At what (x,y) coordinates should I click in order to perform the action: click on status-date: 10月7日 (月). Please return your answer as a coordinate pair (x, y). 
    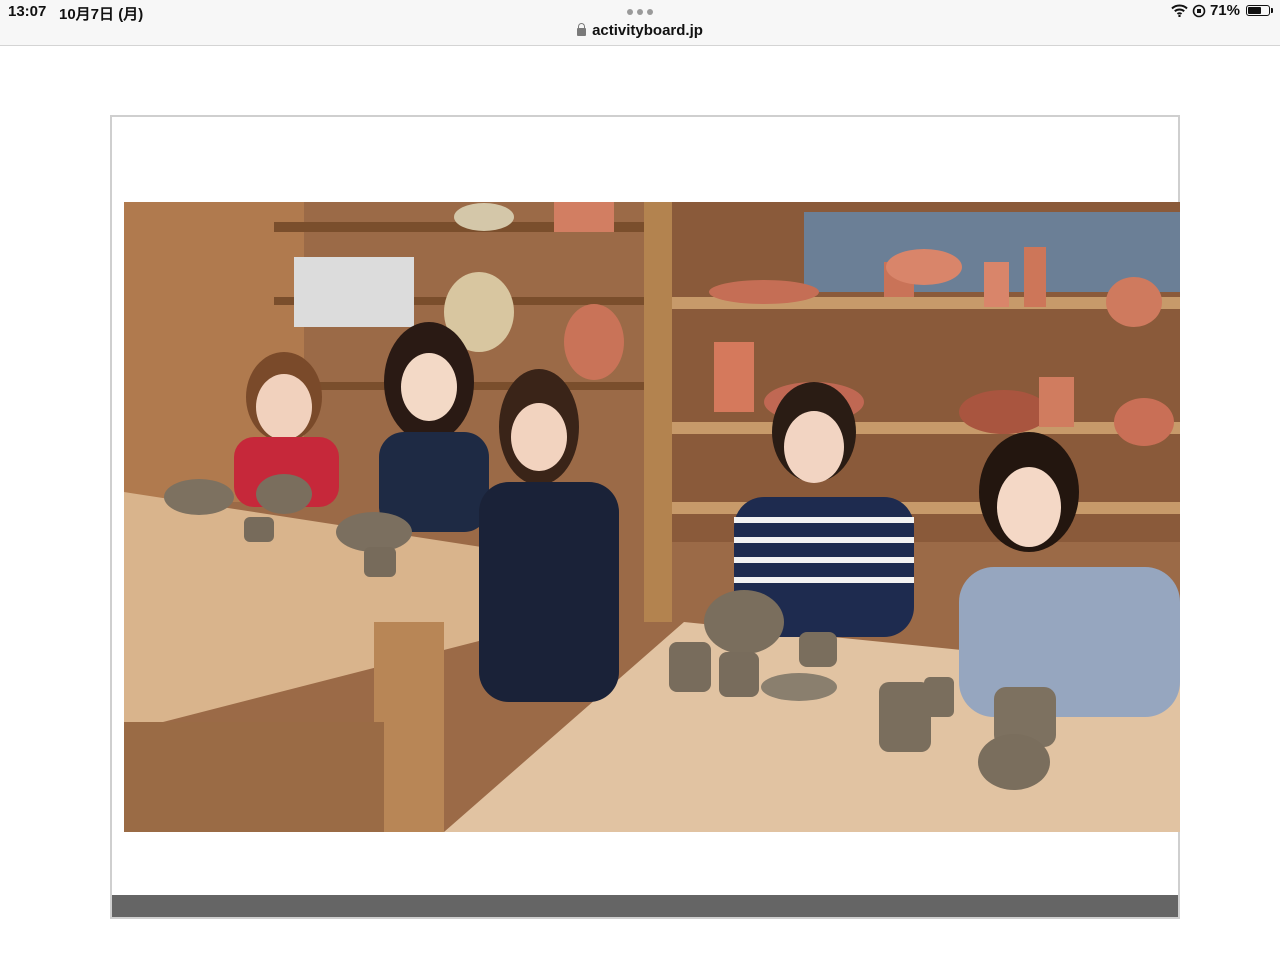
    Looking at the image, I should click on (101, 14).